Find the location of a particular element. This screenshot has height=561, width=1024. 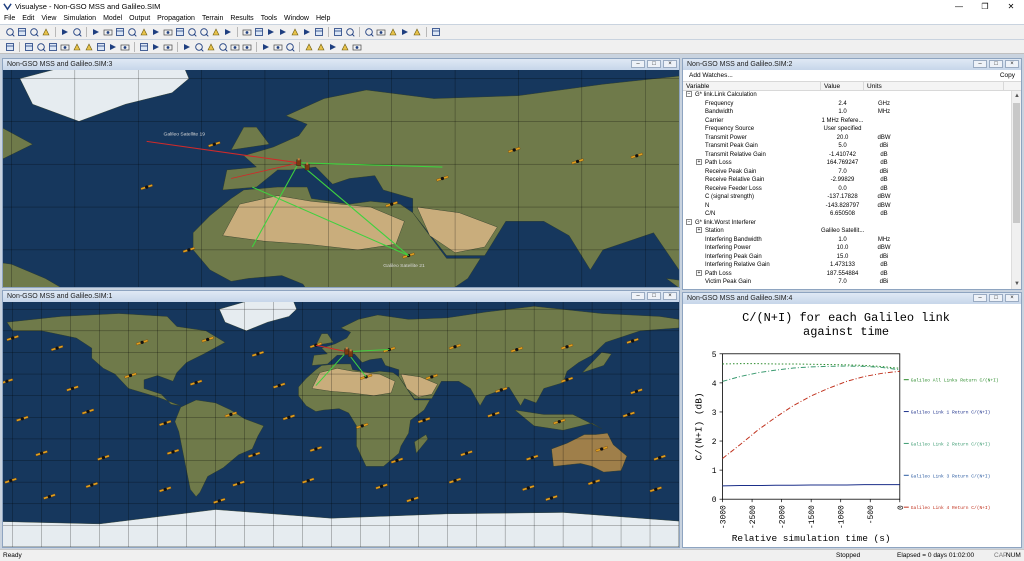

first-step-icon is located at coordinates (368, 32).